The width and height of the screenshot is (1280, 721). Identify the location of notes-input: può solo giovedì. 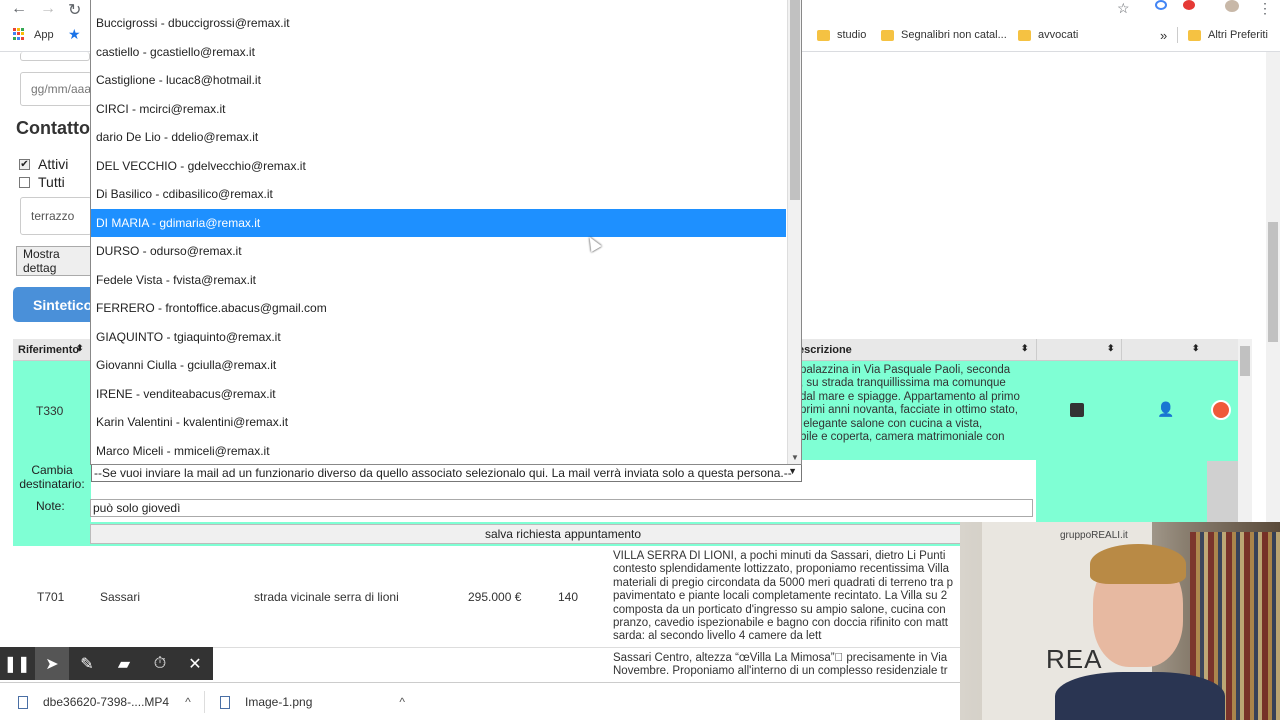
(561, 508).